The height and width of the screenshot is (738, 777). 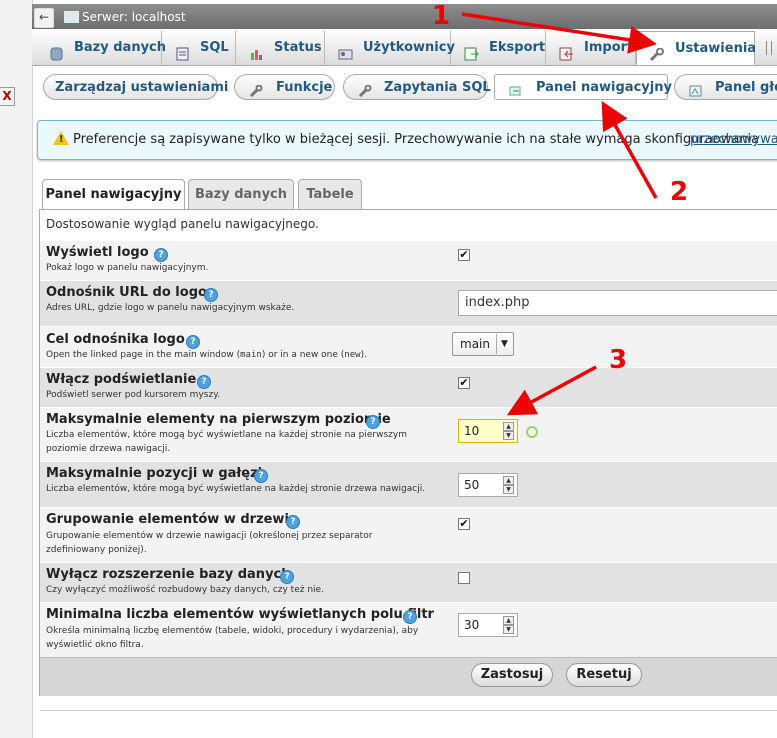 I want to click on annotation-number-3: 3, so click(x=618, y=360).